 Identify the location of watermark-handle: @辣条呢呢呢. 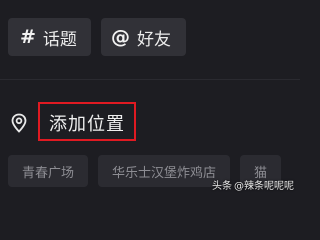
(264, 186).